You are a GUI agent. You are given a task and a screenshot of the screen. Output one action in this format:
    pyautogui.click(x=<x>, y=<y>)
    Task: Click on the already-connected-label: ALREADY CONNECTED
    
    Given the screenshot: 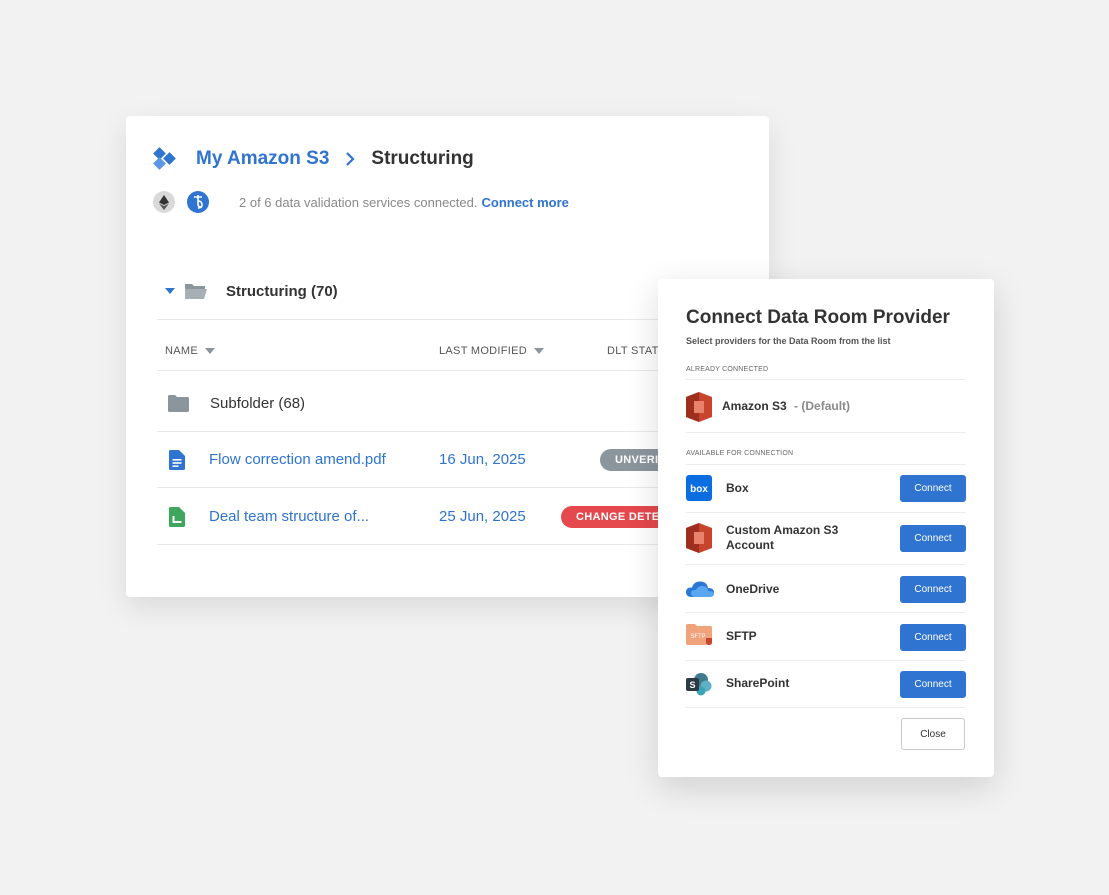 What is the action you would take?
    pyautogui.click(x=727, y=369)
    